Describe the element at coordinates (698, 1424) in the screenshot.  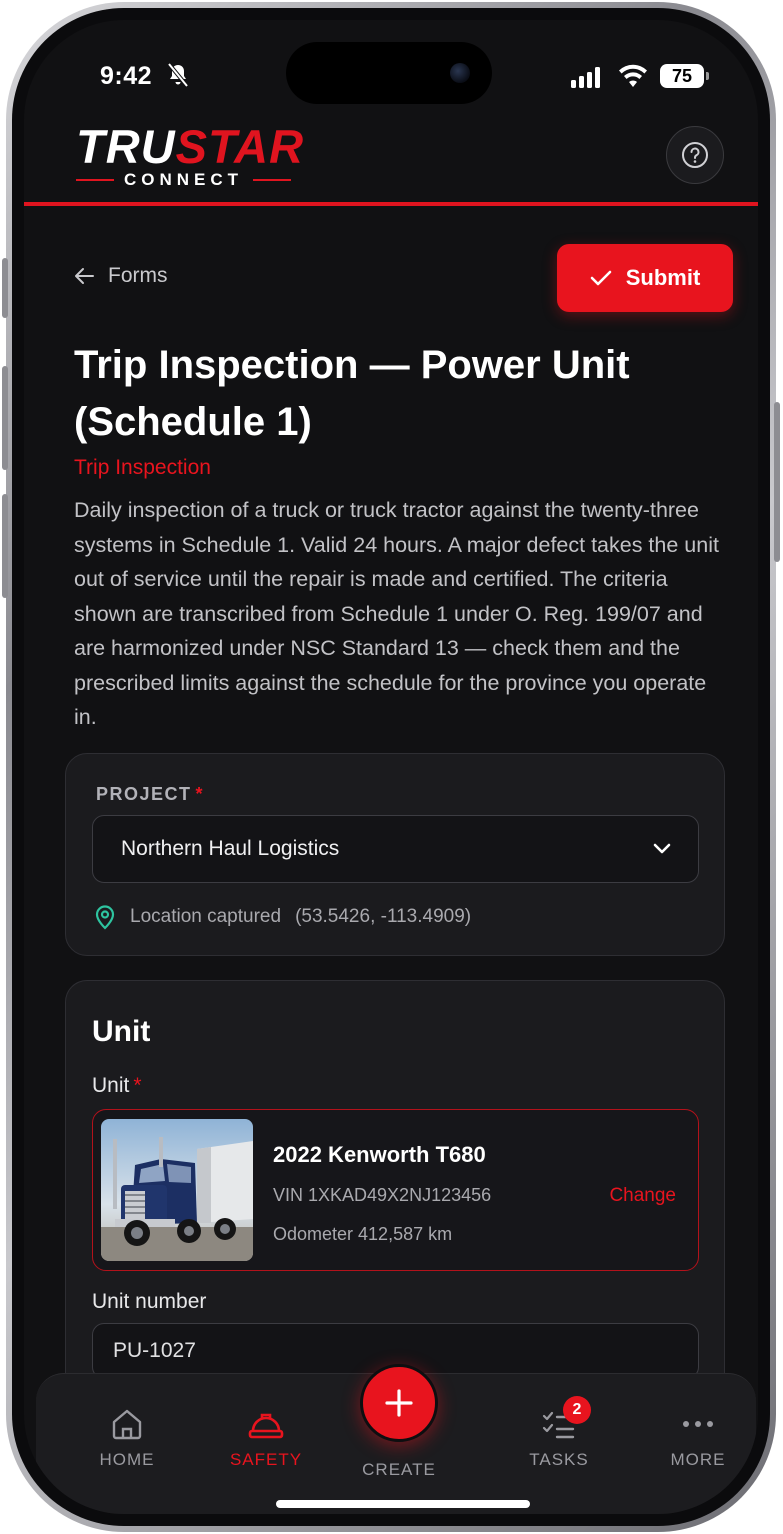
I see `ellipsis-icon` at that location.